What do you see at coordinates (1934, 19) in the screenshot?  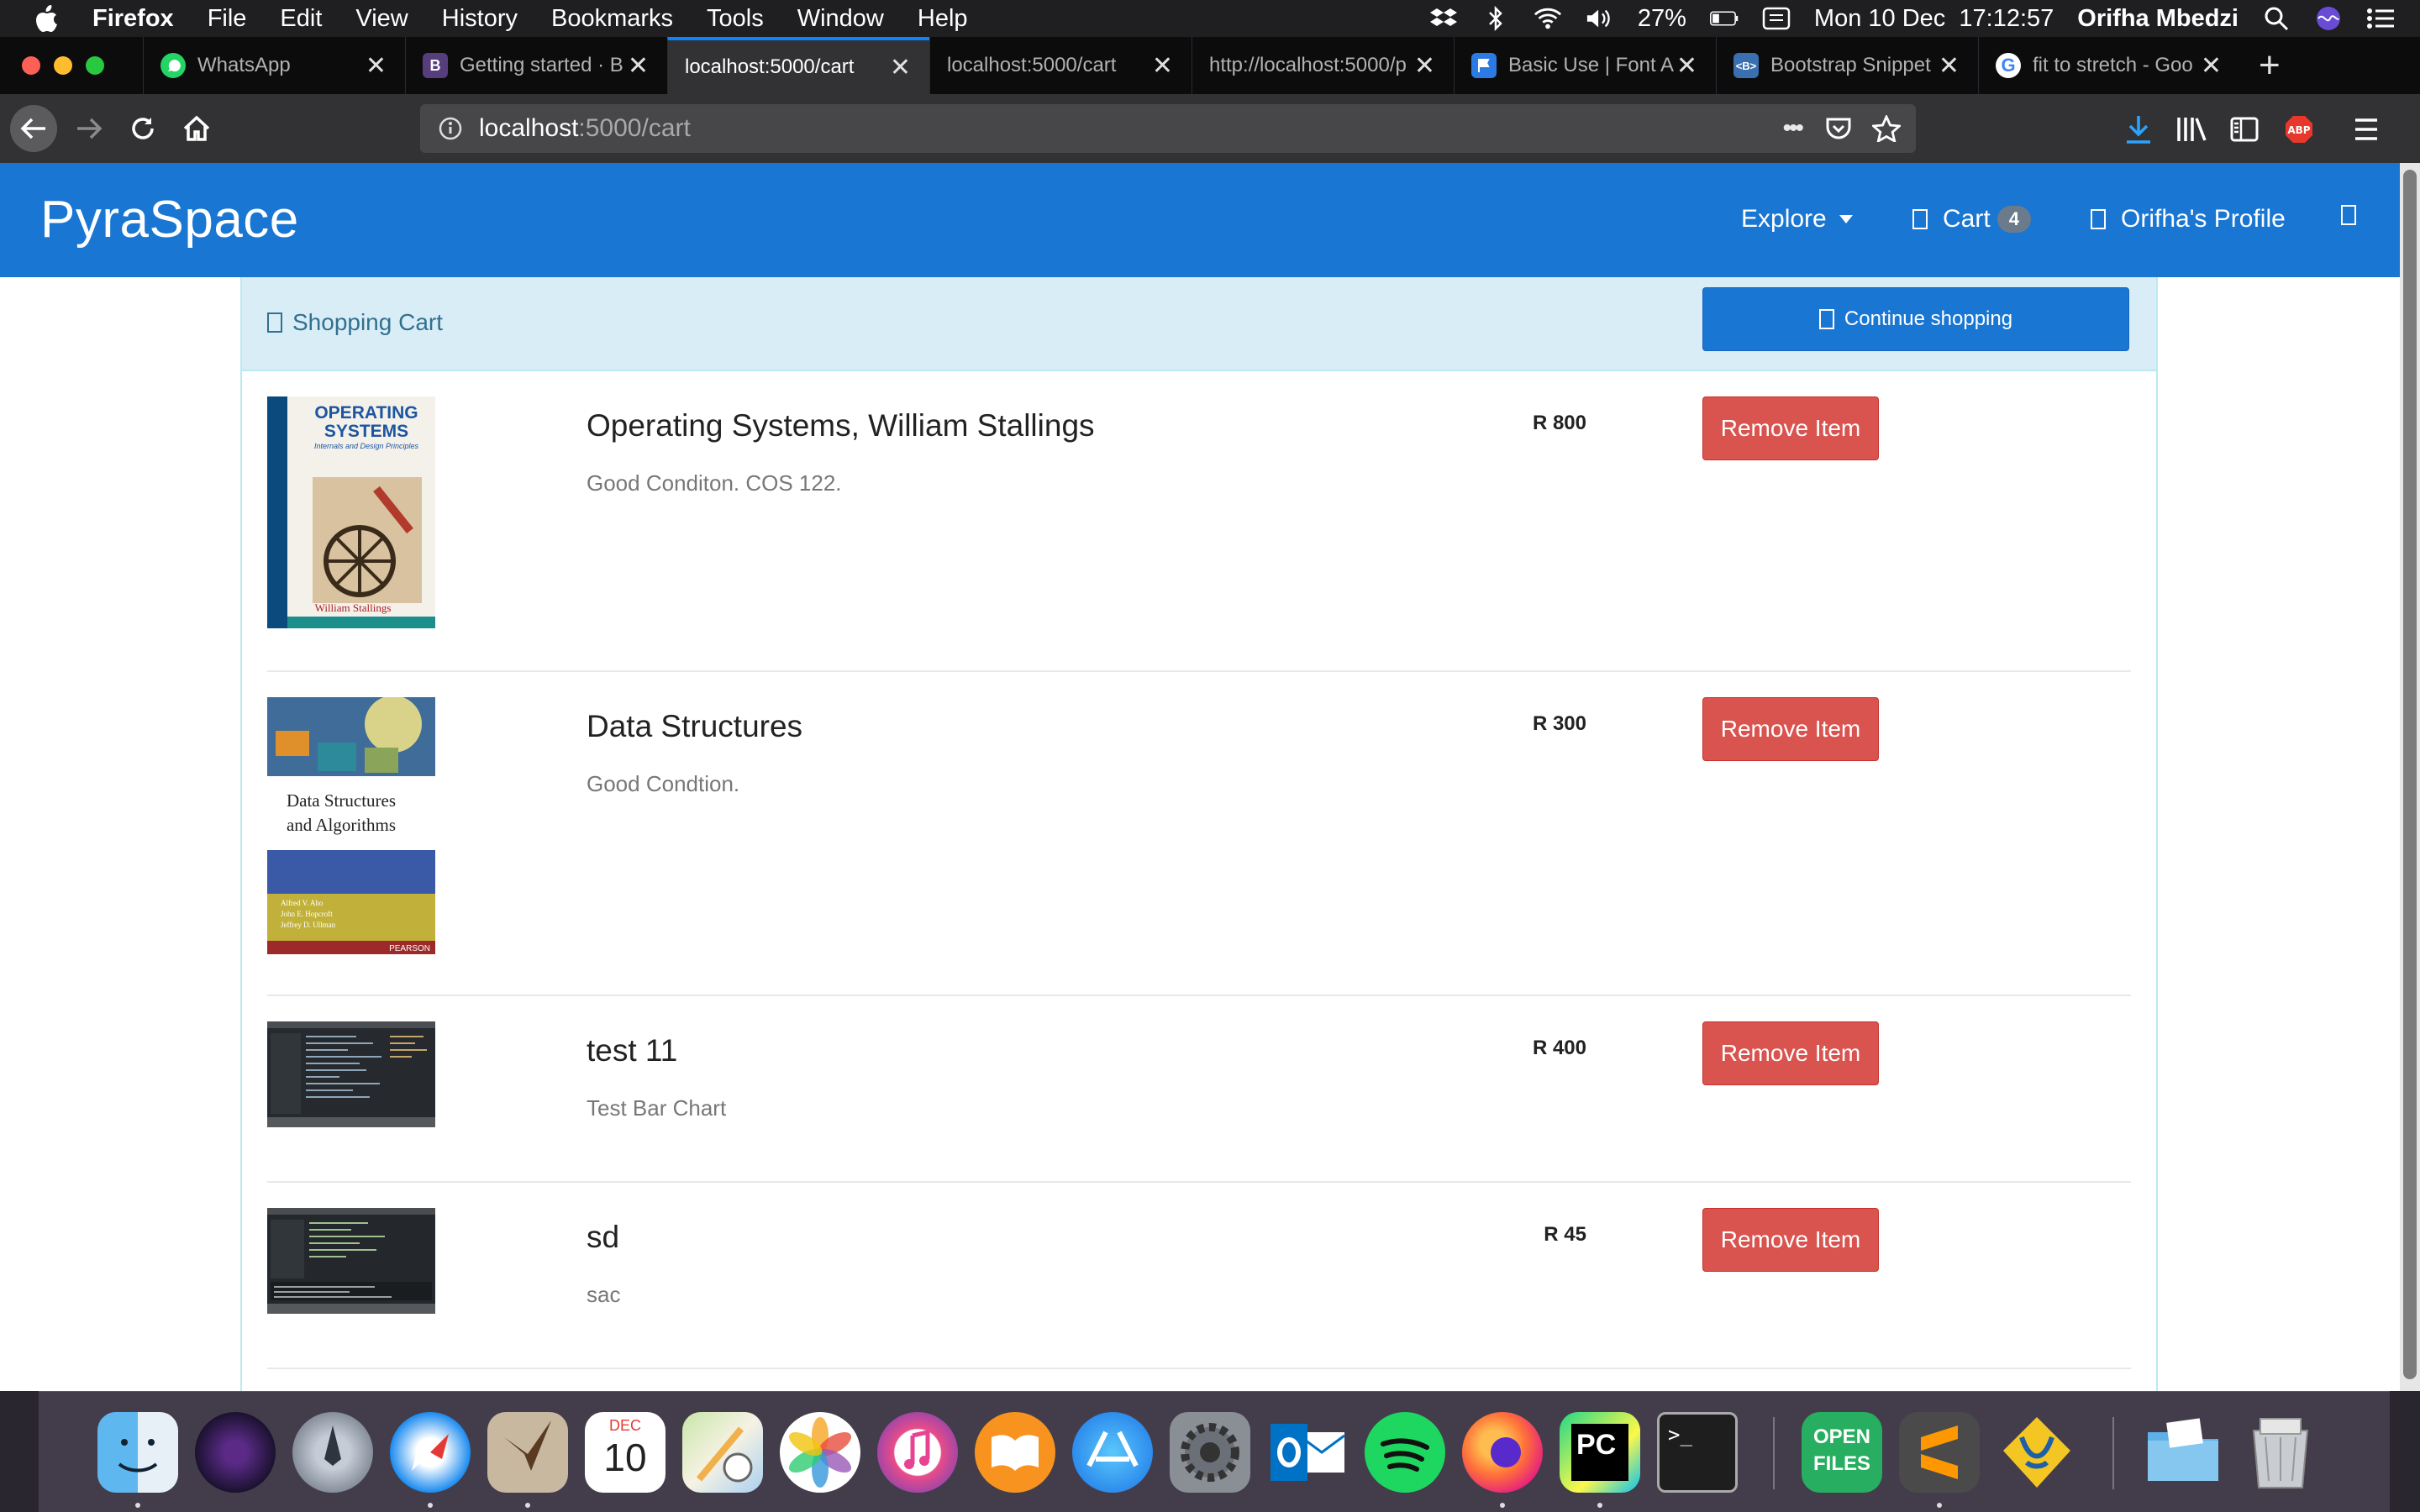 I see `menu-clock: Mon 10 Dec 17:12:57` at bounding box center [1934, 19].